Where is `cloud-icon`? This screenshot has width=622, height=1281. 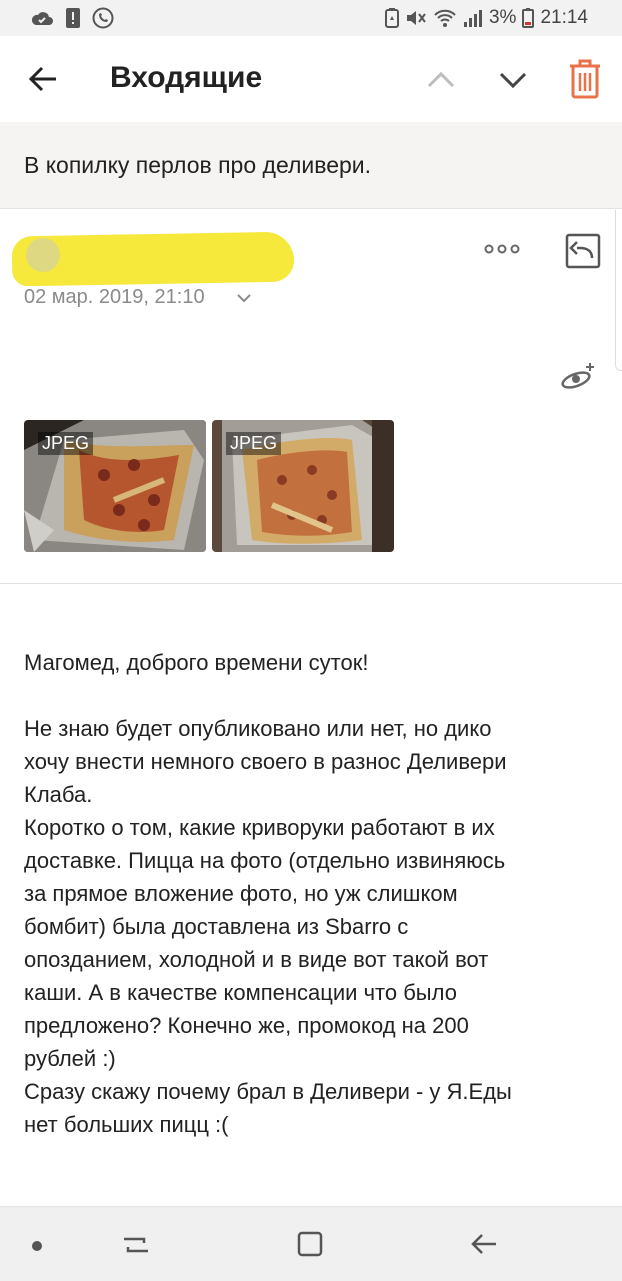 cloud-icon is located at coordinates (42, 18).